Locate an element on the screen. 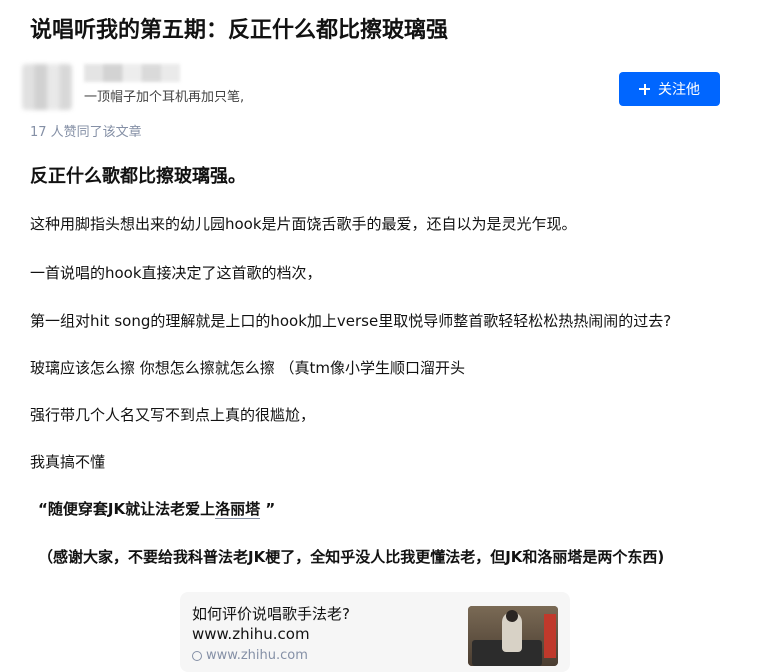  link-card-sub: www.zhihu.com is located at coordinates (248, 656).